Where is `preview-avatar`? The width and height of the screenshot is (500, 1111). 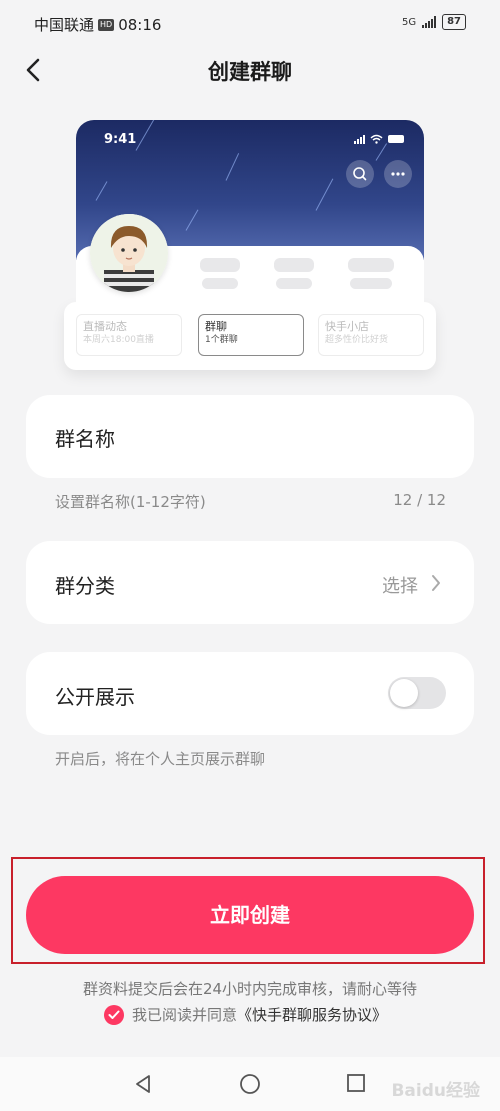 preview-avatar is located at coordinates (129, 253).